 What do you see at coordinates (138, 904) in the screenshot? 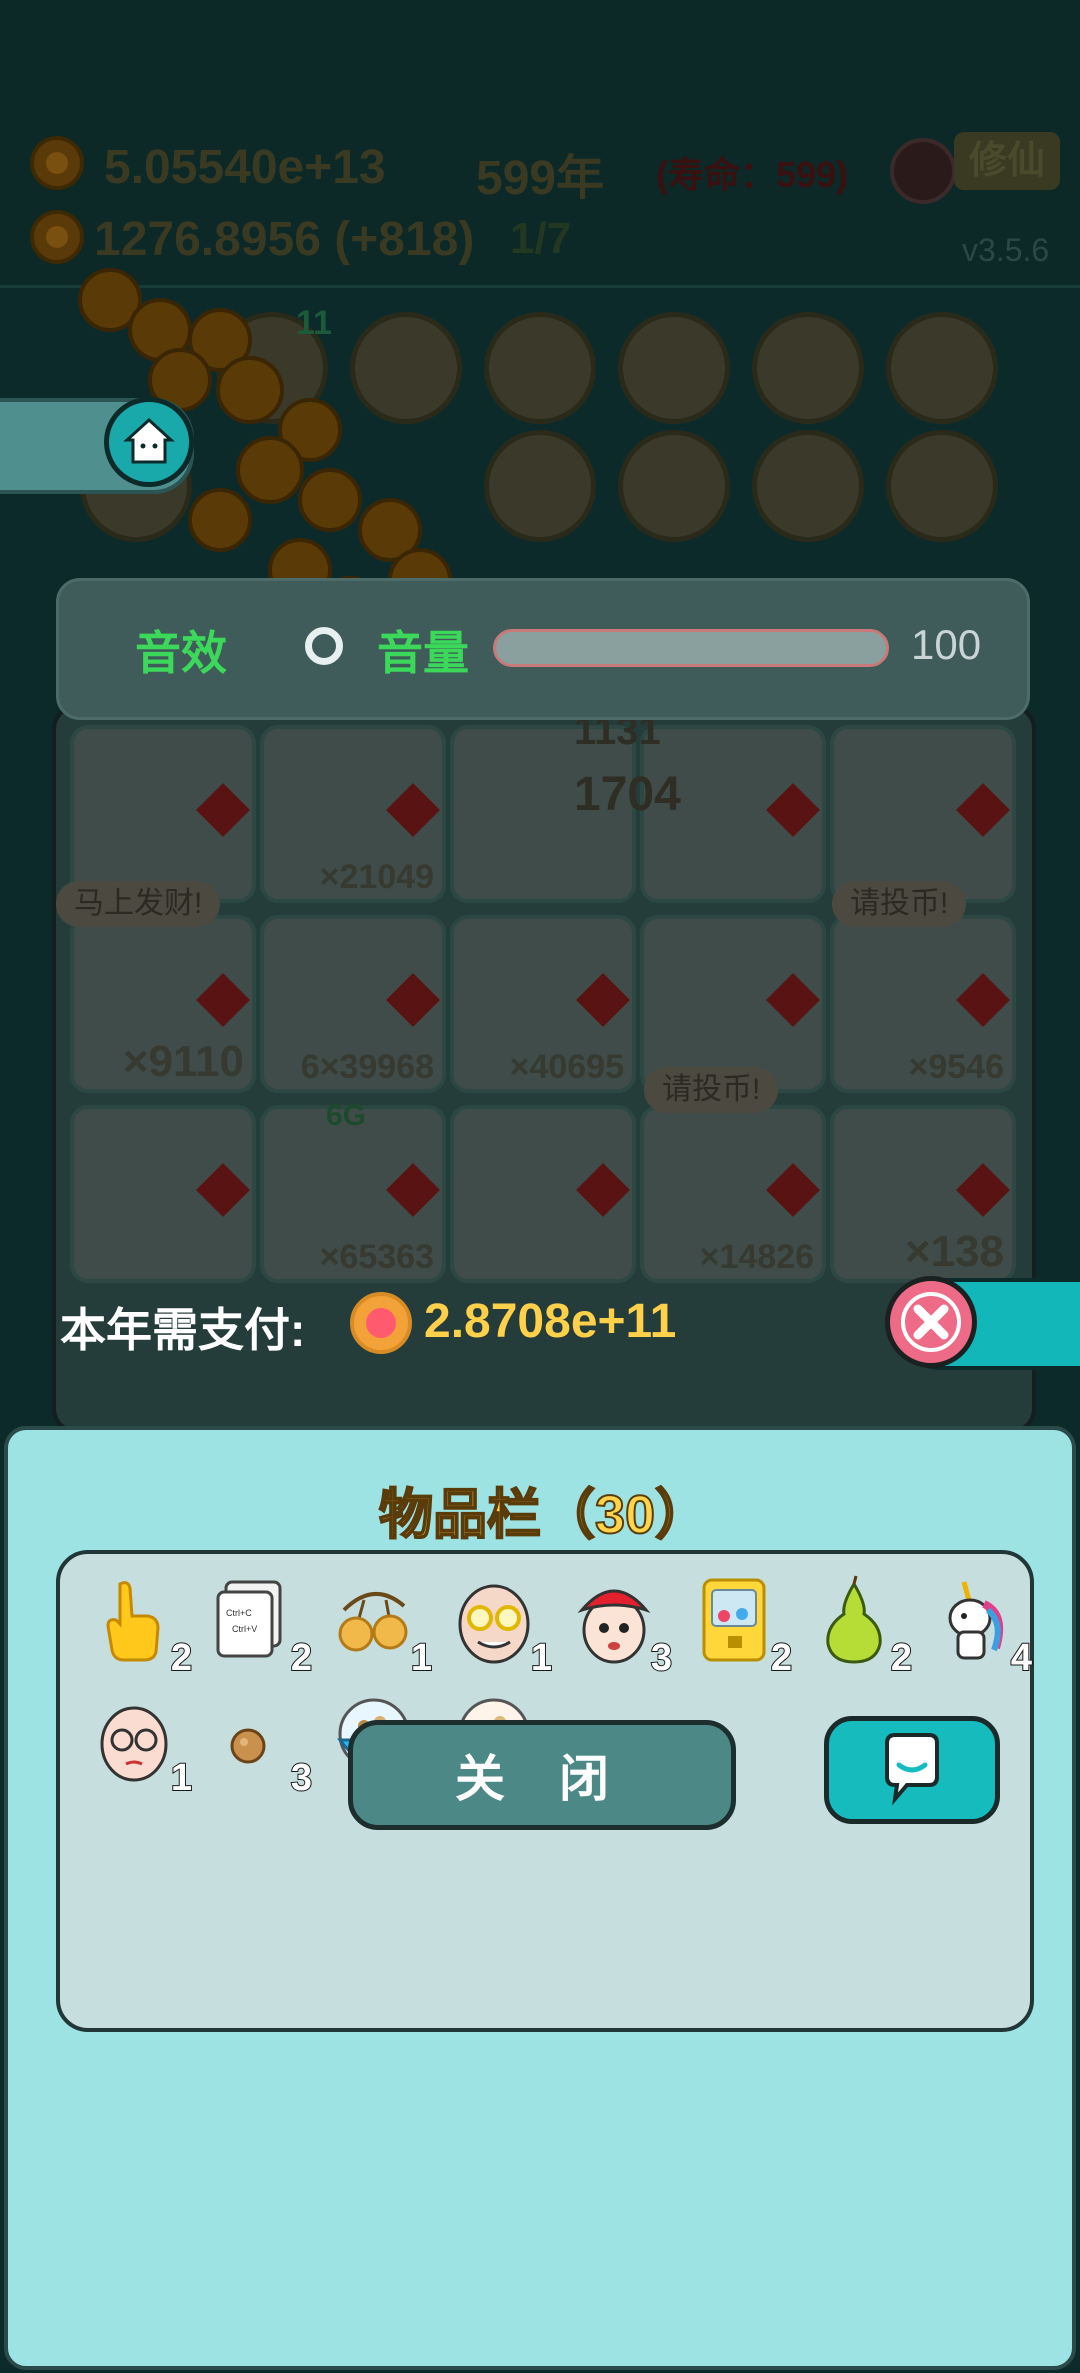
I see `speech-bubble: 马上发财!` at bounding box center [138, 904].